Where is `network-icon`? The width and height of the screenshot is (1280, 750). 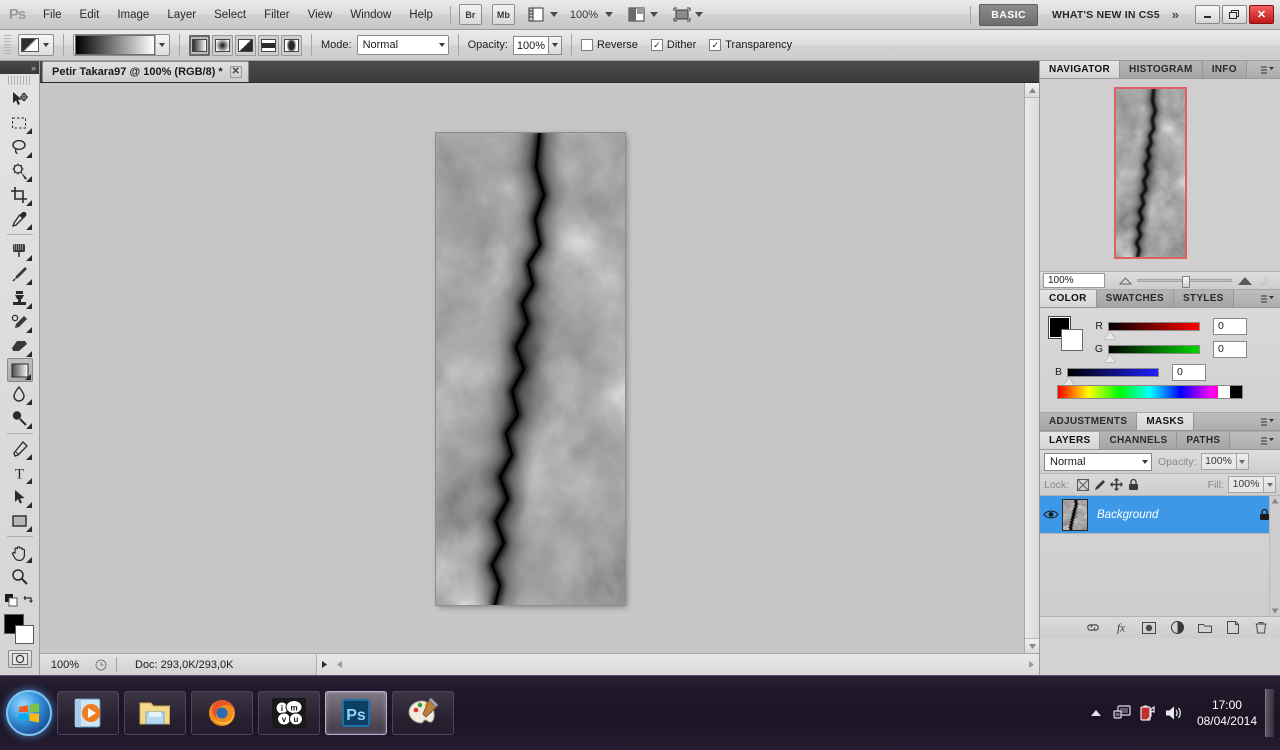 network-icon is located at coordinates (1122, 713).